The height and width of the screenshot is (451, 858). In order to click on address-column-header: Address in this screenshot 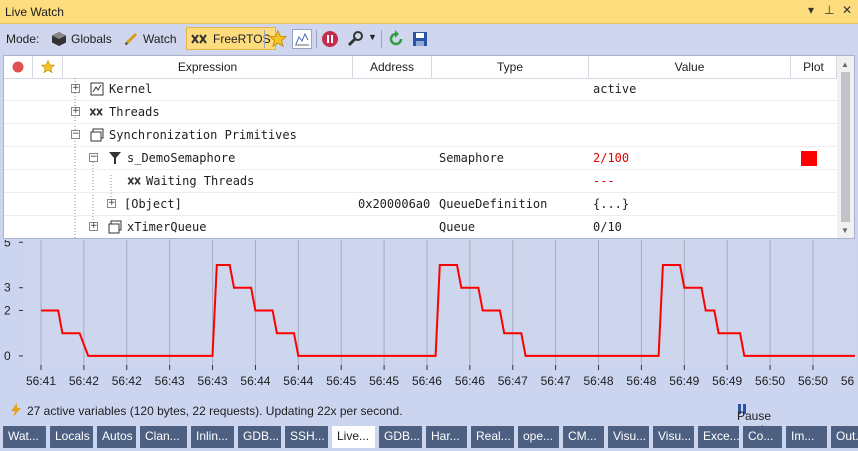, I will do `click(392, 67)`.